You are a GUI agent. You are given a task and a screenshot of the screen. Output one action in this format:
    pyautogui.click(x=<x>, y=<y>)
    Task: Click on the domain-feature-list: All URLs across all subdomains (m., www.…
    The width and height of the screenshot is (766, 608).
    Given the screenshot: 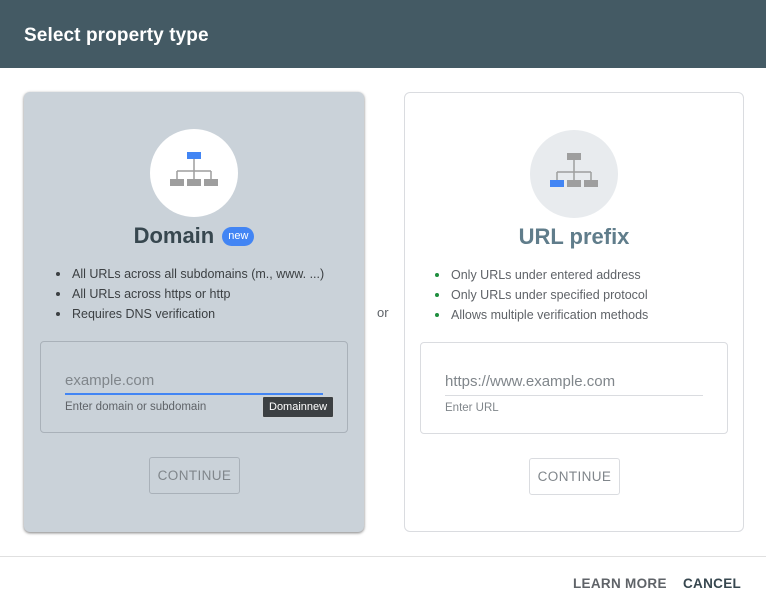 What is the action you would take?
    pyautogui.click(x=189, y=294)
    